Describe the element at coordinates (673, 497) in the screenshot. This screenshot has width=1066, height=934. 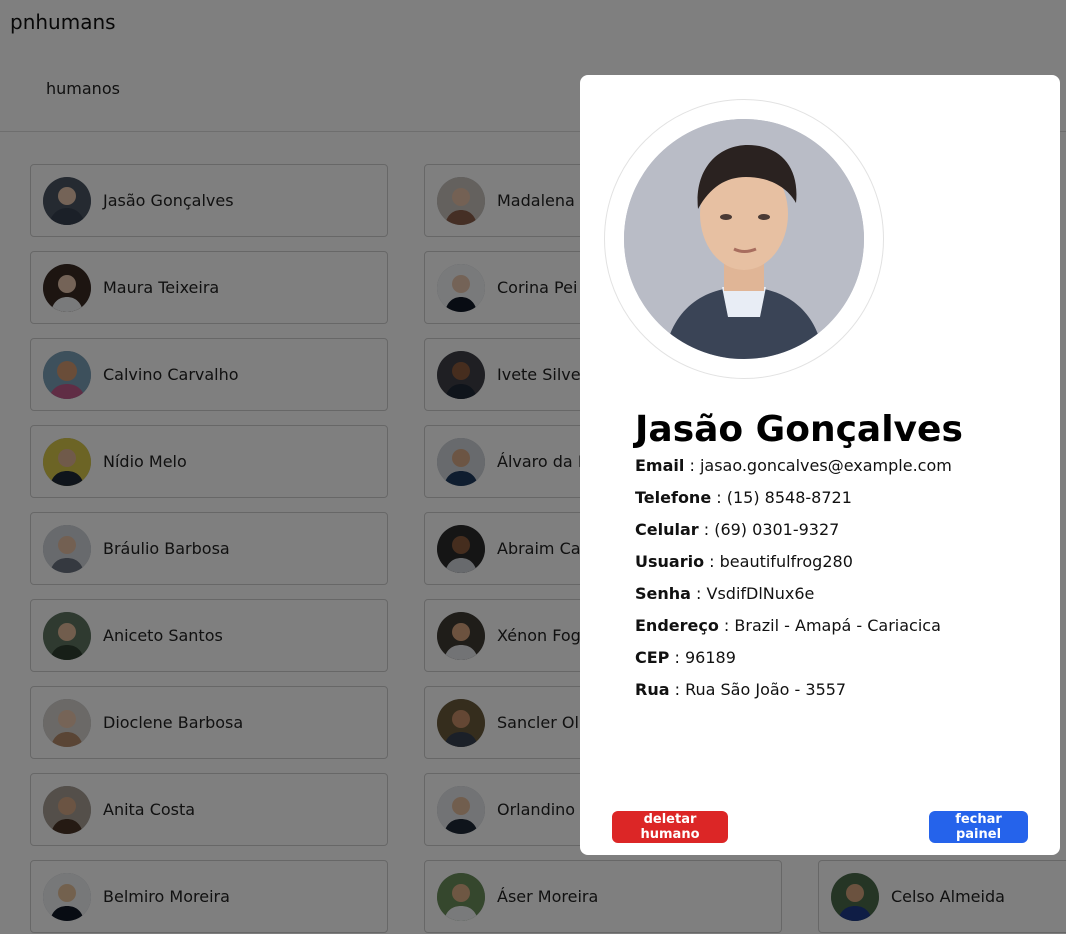
I see `field-label: Telefone` at that location.